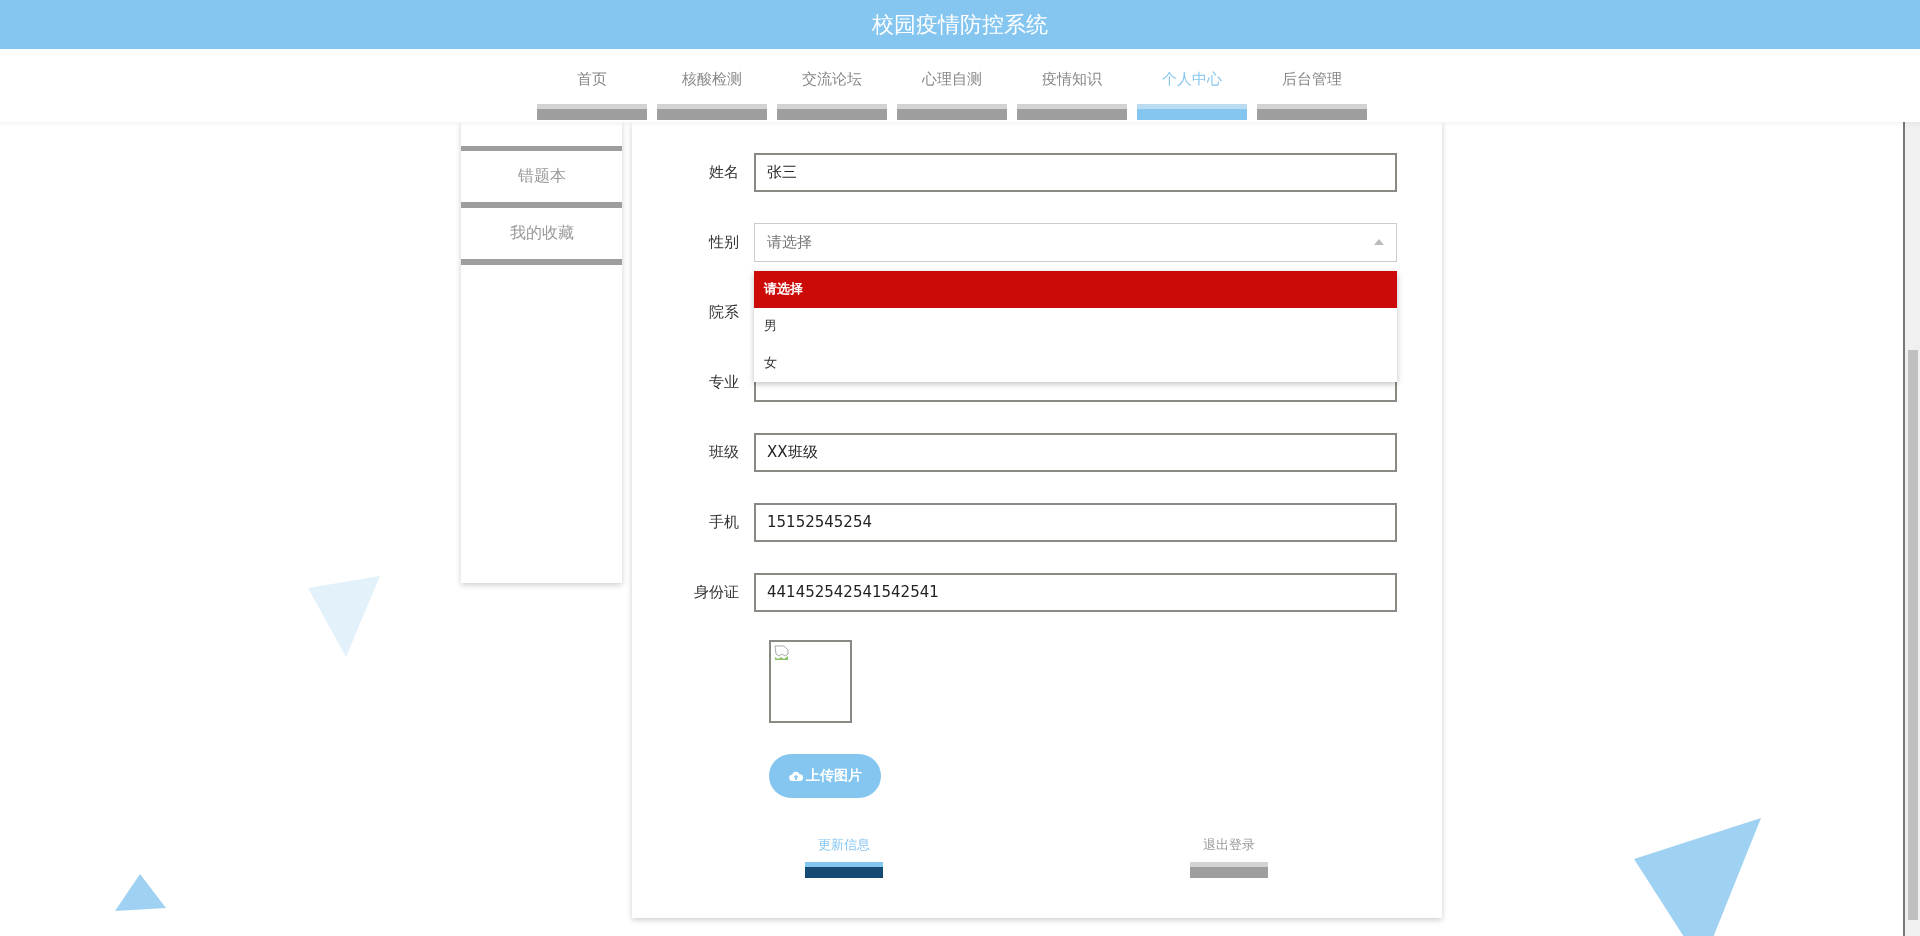 The width and height of the screenshot is (1920, 936). What do you see at coordinates (724, 312) in the screenshot?
I see `field-label: 院系` at bounding box center [724, 312].